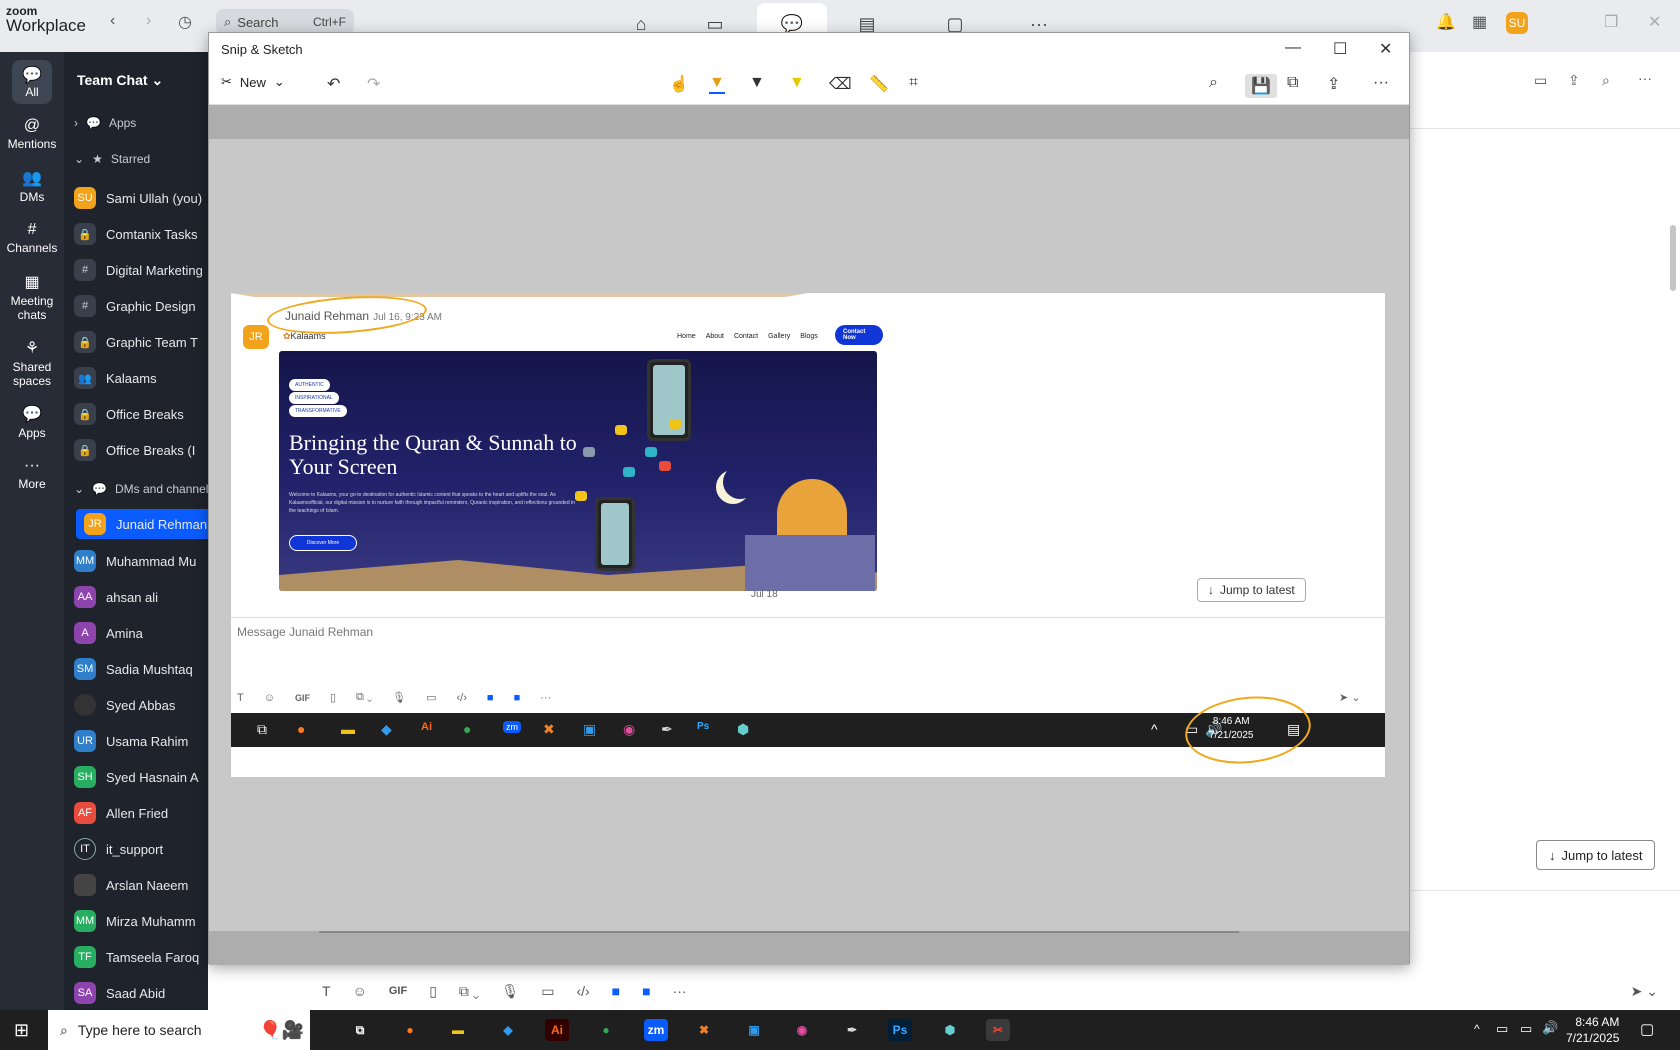 This screenshot has height=1050, width=1680. Describe the element at coordinates (141, 378) in the screenshot. I see `sidebar-item-kalaams: 👥 Kalaams` at that location.